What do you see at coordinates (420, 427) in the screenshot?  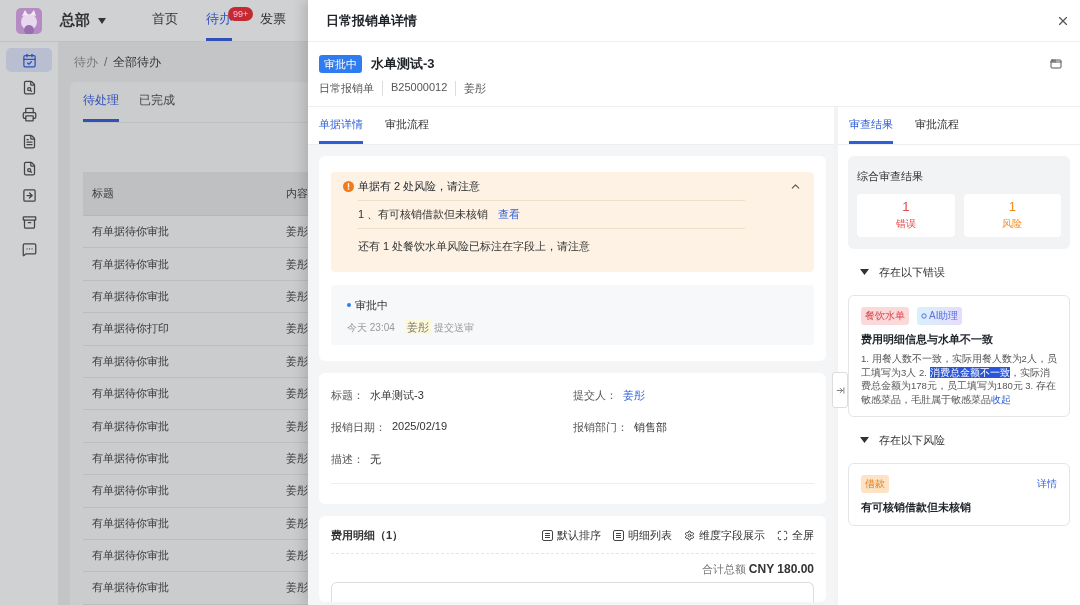 I see `field-value: 2025/02/19` at bounding box center [420, 427].